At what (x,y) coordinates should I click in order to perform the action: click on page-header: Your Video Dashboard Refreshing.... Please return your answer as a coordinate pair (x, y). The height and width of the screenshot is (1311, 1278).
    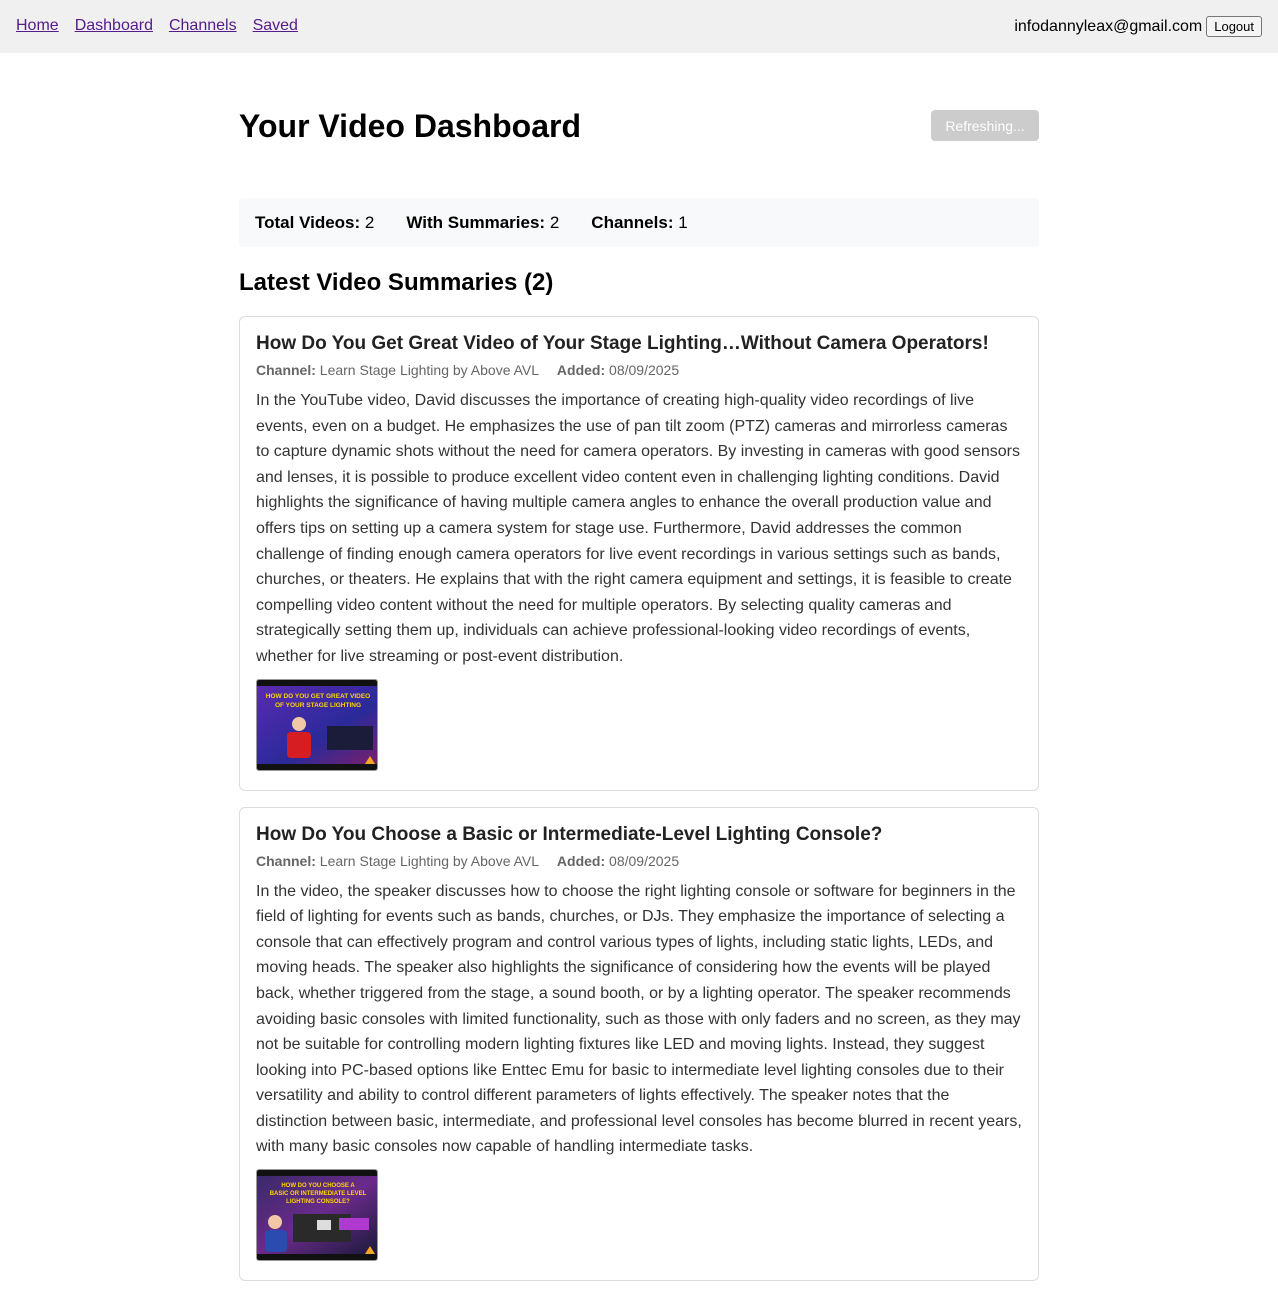
    Looking at the image, I should click on (639, 125).